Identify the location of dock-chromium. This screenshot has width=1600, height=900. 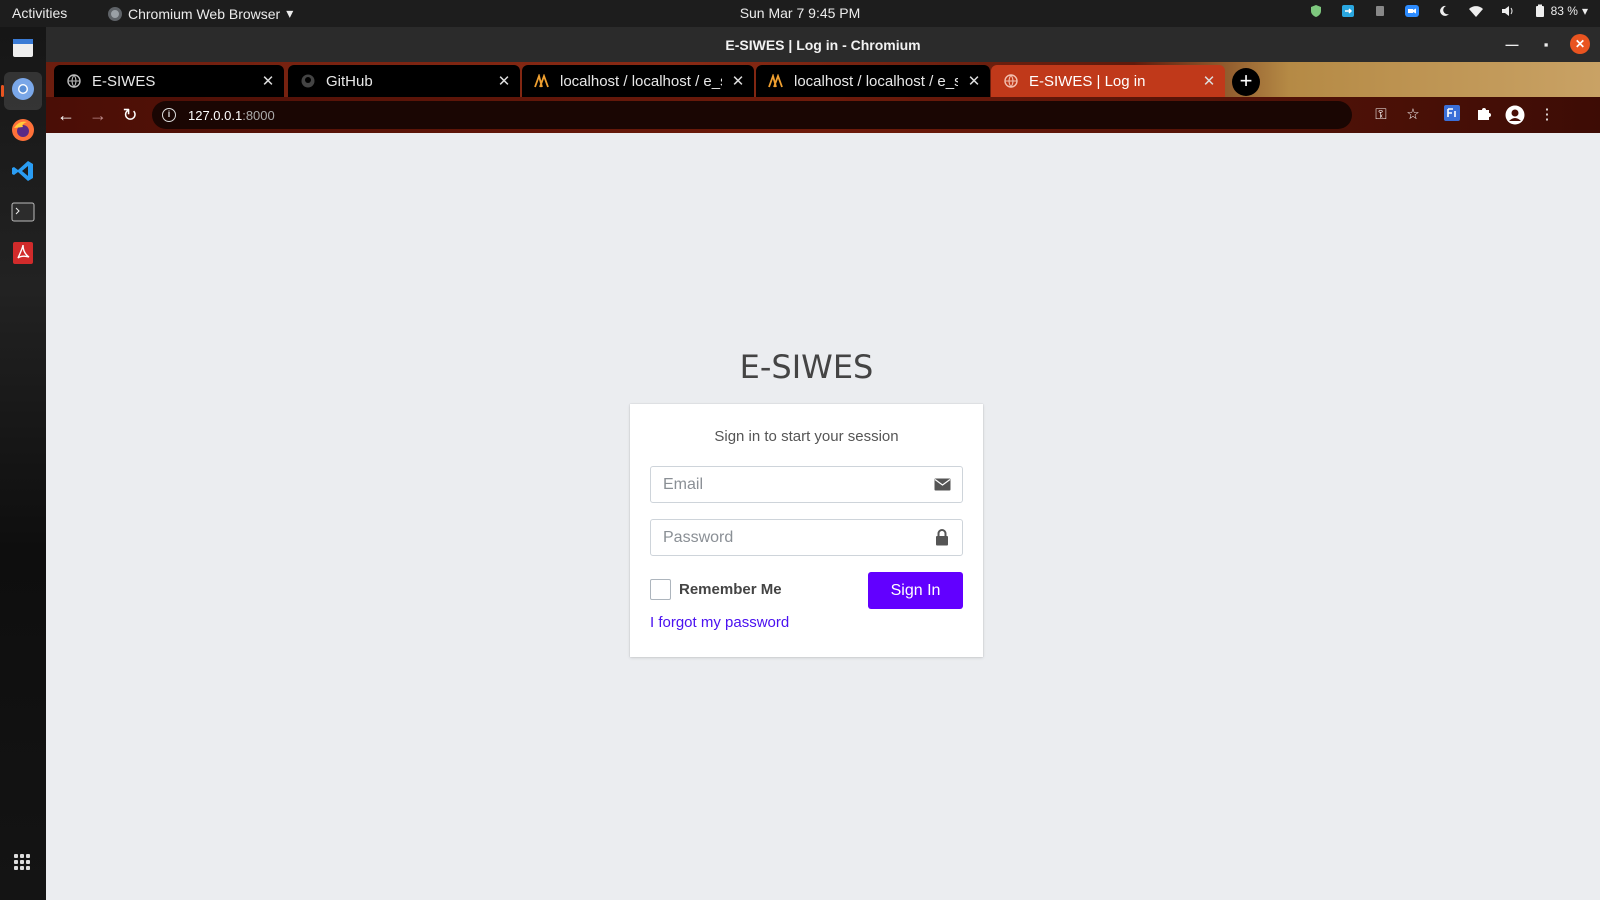
(21, 91).